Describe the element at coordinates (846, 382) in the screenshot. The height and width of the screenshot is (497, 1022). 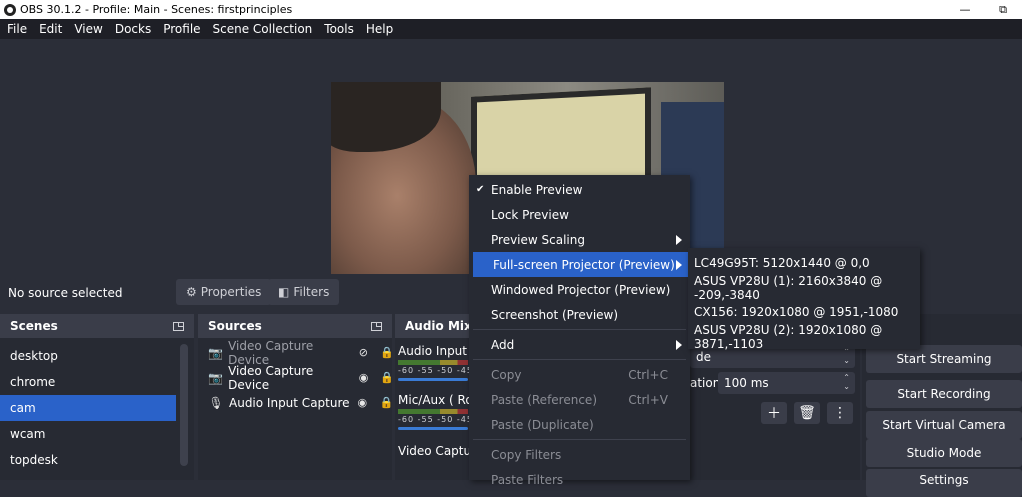
I see `chevron-updown-icon: ⌃ ⌄` at that location.